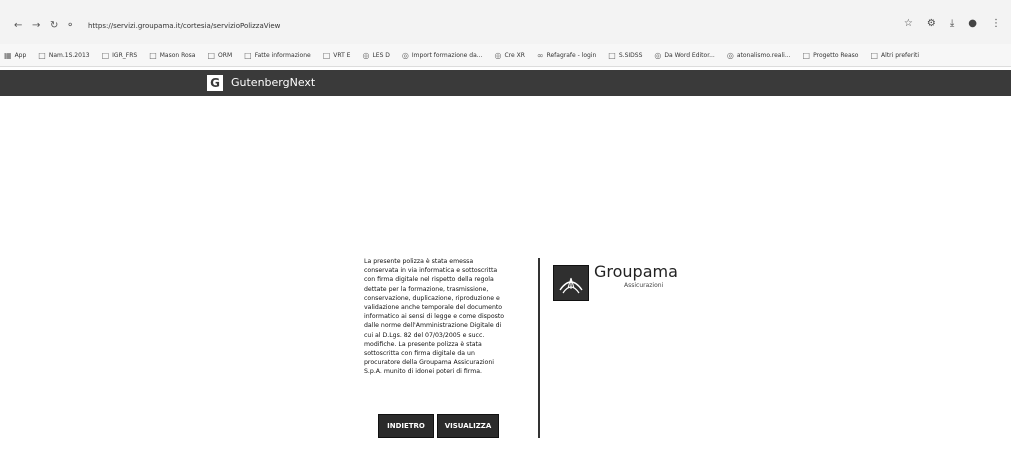  I want to click on browser-actions: ☆ ⚙ ⤓ ● ⋮, so click(952, 23).